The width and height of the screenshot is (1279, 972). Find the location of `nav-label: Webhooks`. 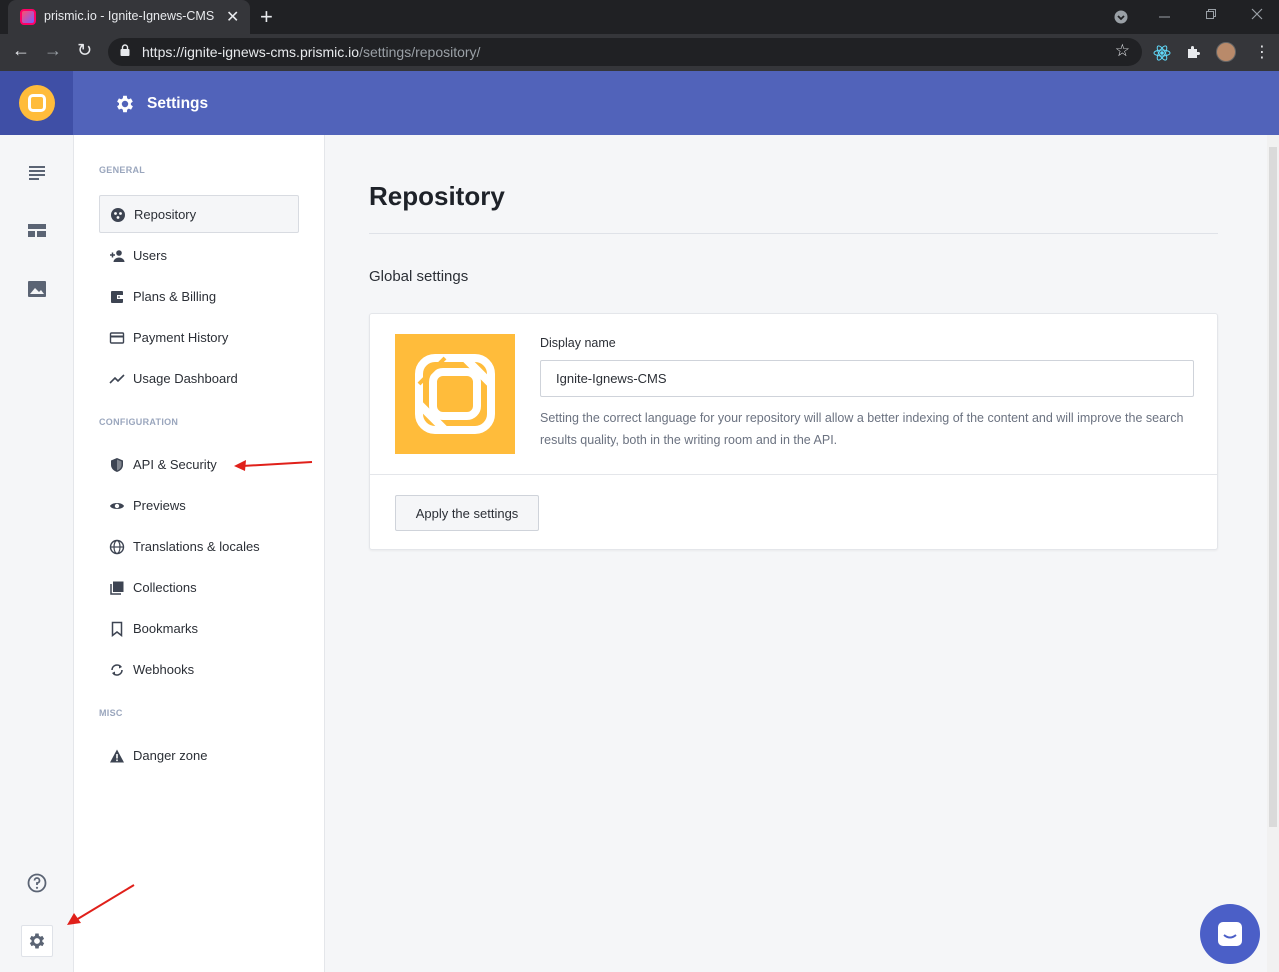

nav-label: Webhooks is located at coordinates (164, 669).